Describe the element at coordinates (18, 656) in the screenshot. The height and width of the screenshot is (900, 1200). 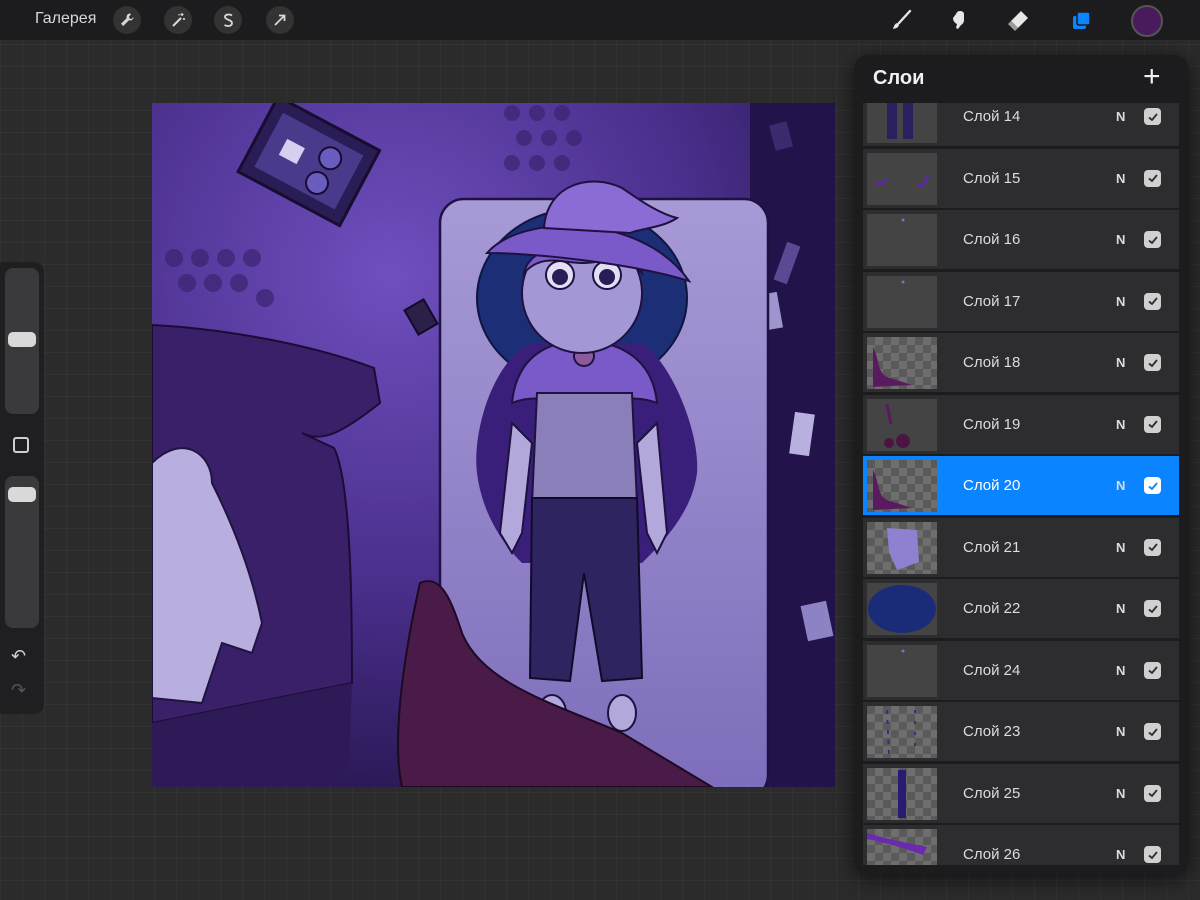
I see `undo-icon: ↶` at that location.